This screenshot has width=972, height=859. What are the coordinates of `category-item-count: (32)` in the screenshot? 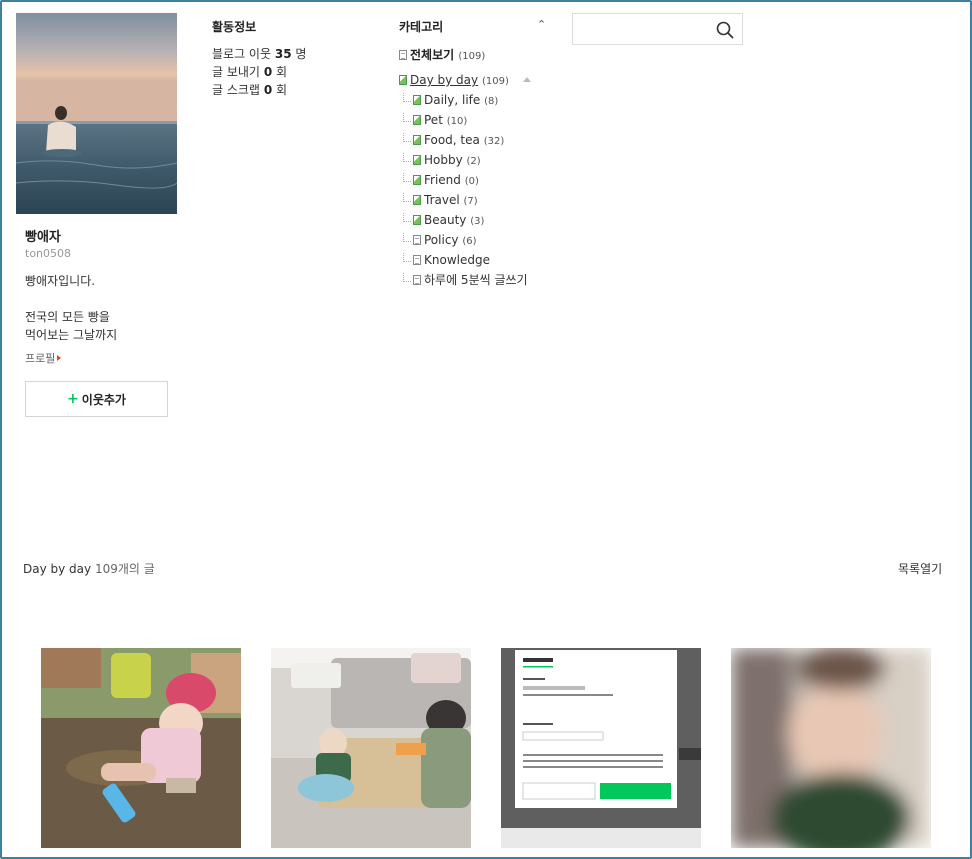 It's located at (494, 141).